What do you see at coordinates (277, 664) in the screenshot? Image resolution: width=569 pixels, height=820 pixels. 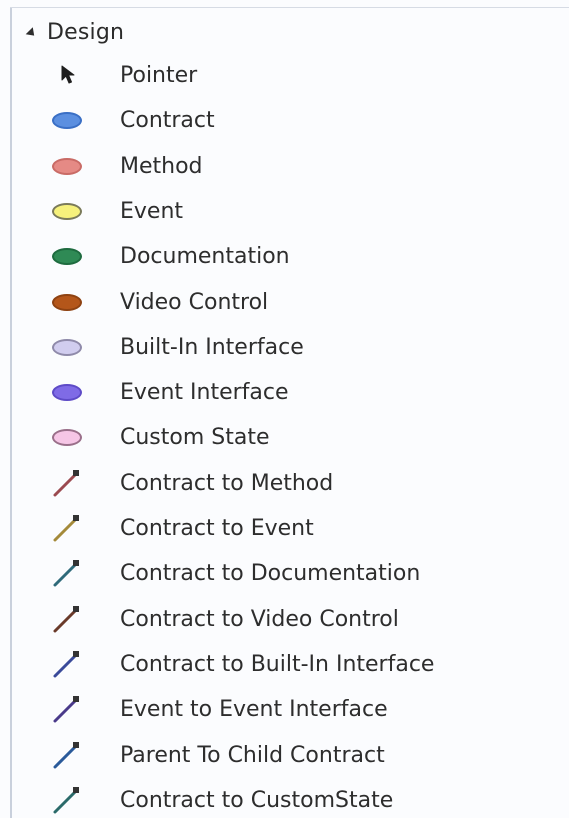 I see `toolbox-item-label: Contract to Built-In Interface` at bounding box center [277, 664].